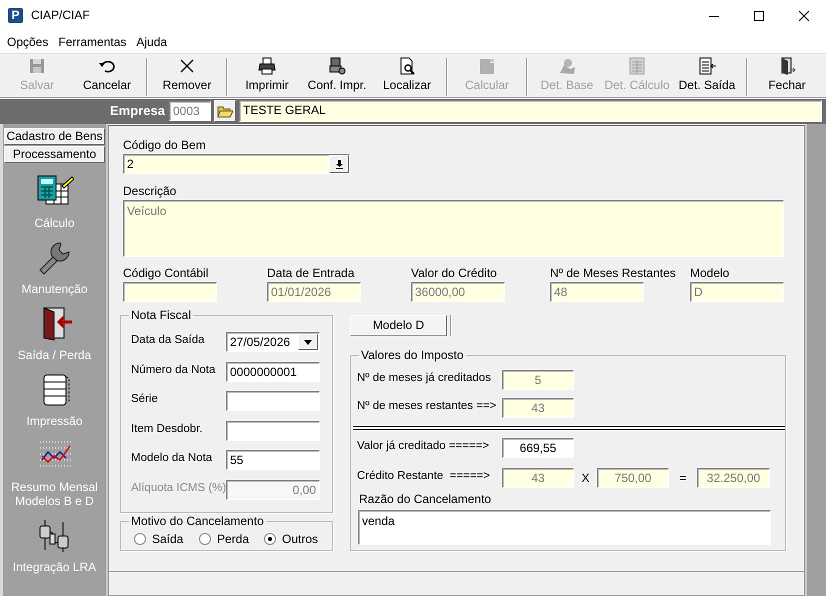  I want to click on toolbar-button: Imprimir, so click(267, 75).